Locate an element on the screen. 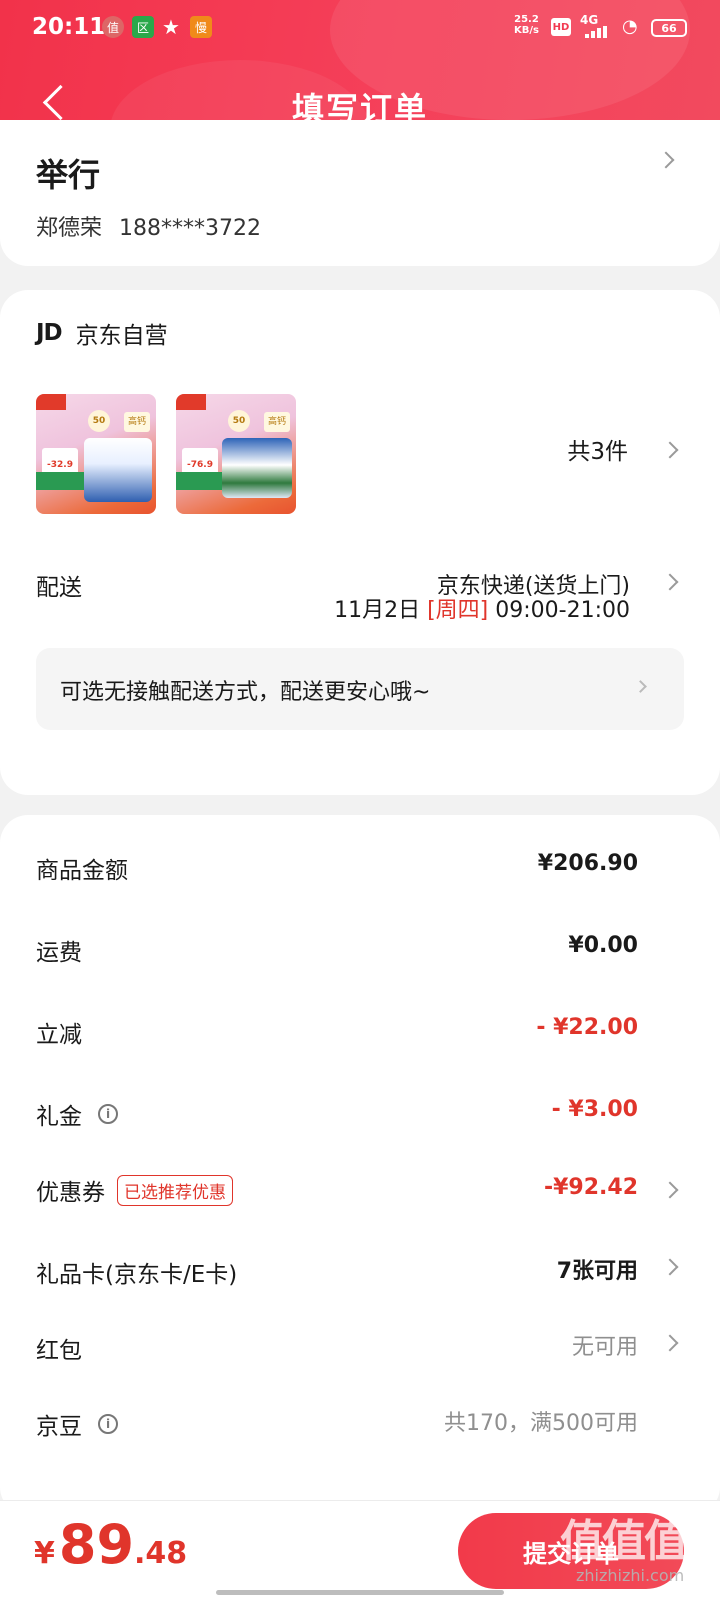 This screenshot has width=720, height=1600. home-indicator is located at coordinates (360, 1592).